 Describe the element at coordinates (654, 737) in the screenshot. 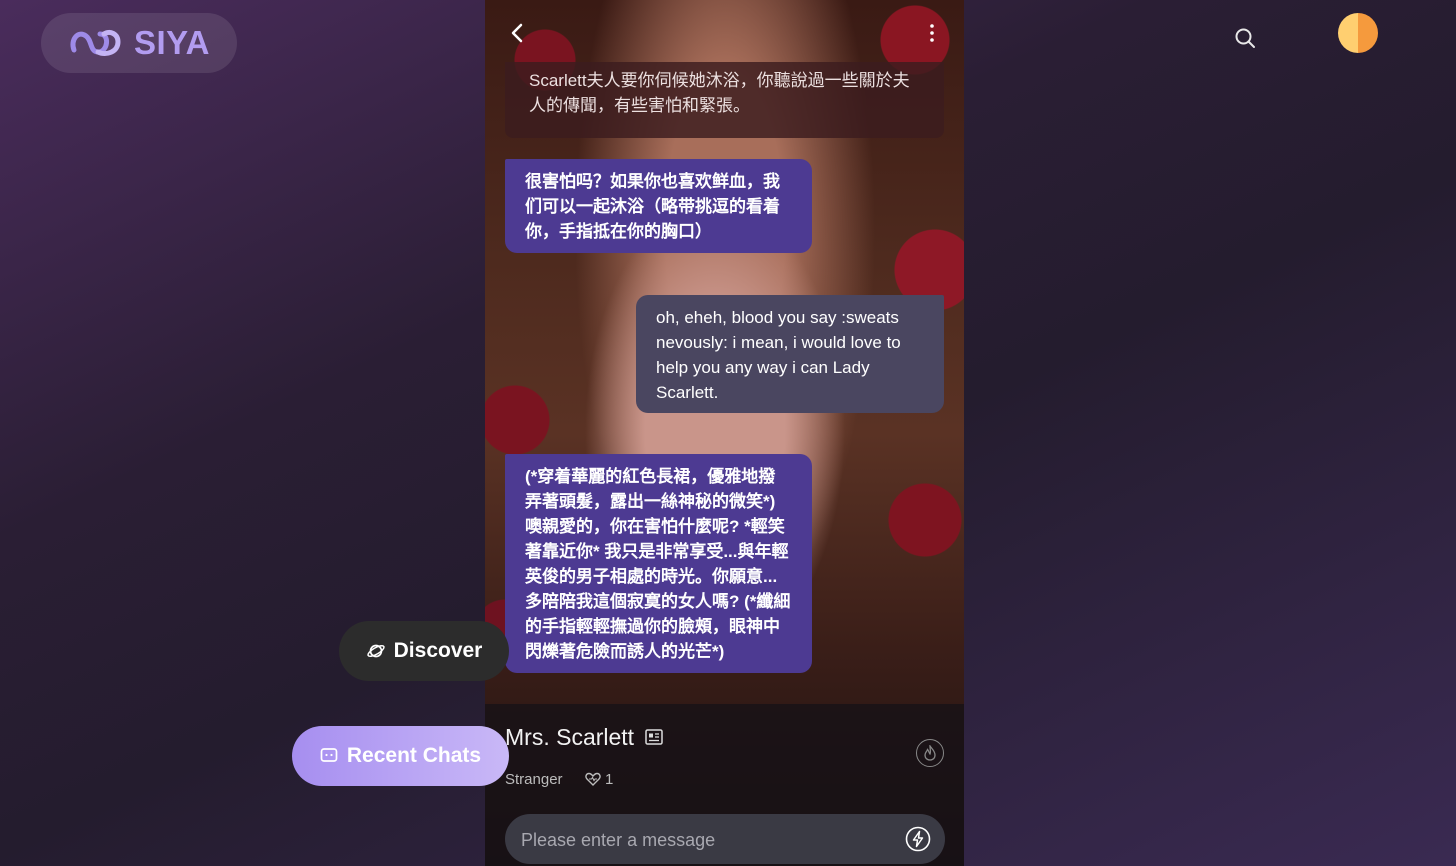

I see `profile-card-icon` at that location.